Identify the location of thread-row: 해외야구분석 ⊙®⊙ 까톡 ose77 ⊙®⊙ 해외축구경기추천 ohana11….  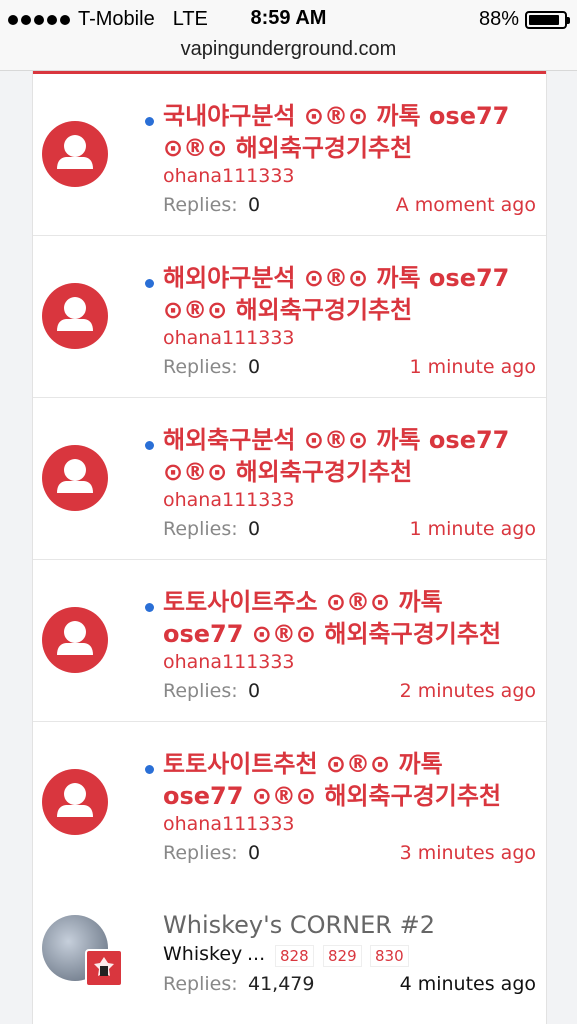
(289, 317).